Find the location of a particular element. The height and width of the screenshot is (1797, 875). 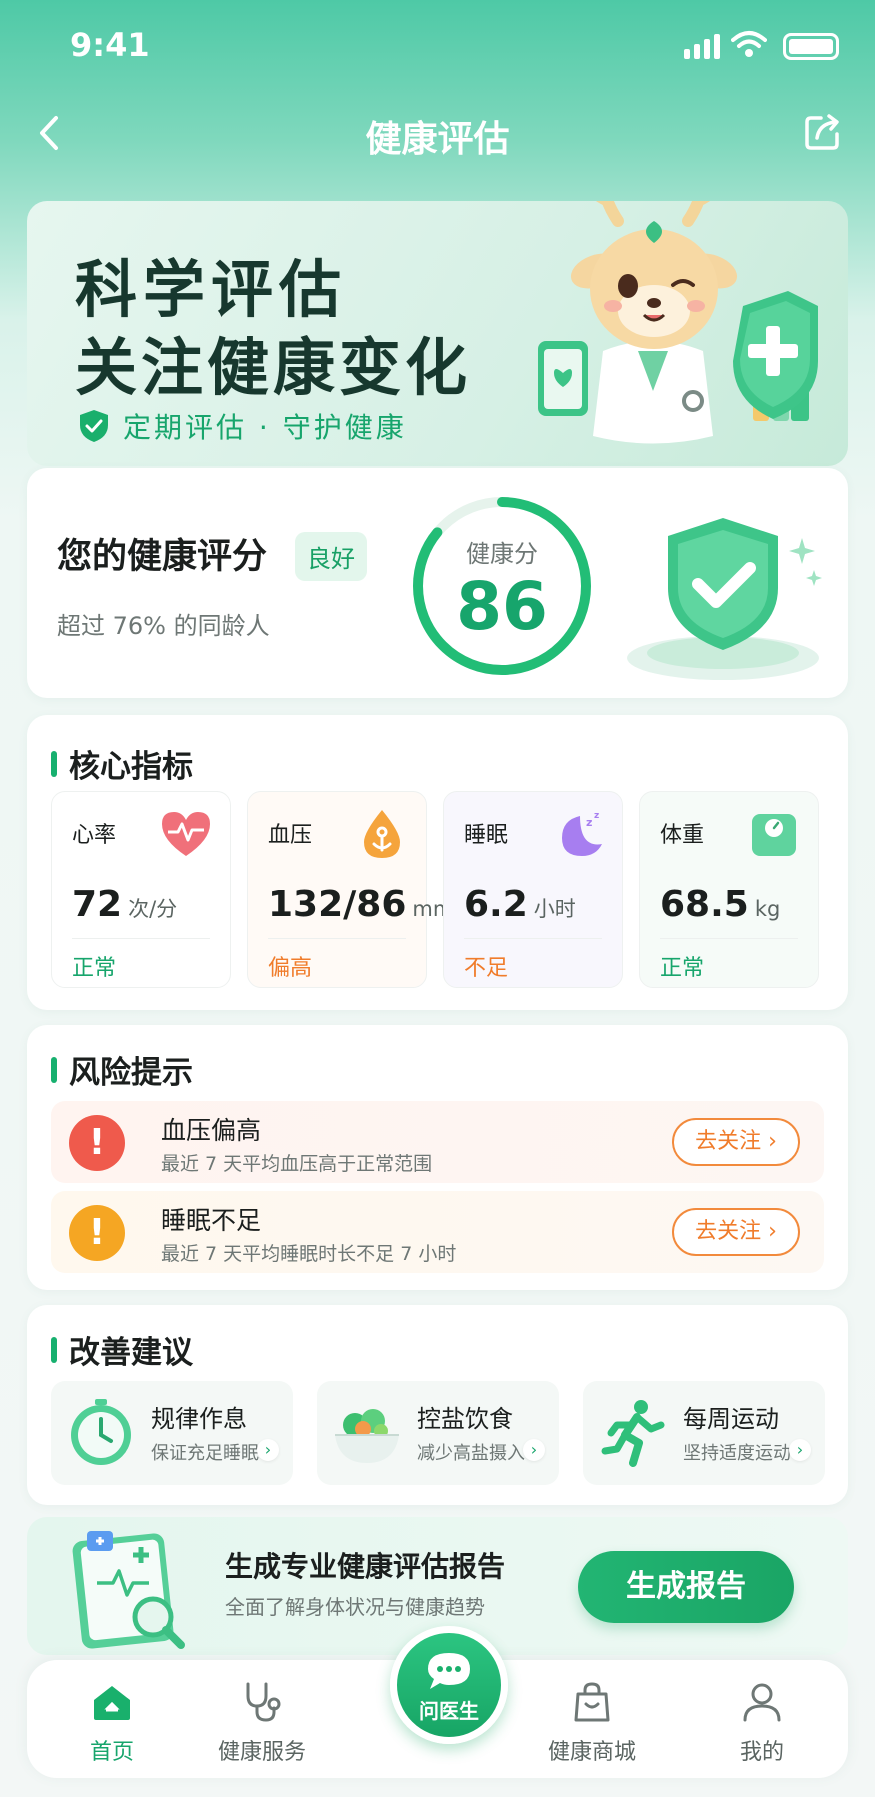

risk-item-sleep: ! 睡眠不足 最近 7 天平均睡眠时长不足 7 小时 去关注 › is located at coordinates (437, 1232).